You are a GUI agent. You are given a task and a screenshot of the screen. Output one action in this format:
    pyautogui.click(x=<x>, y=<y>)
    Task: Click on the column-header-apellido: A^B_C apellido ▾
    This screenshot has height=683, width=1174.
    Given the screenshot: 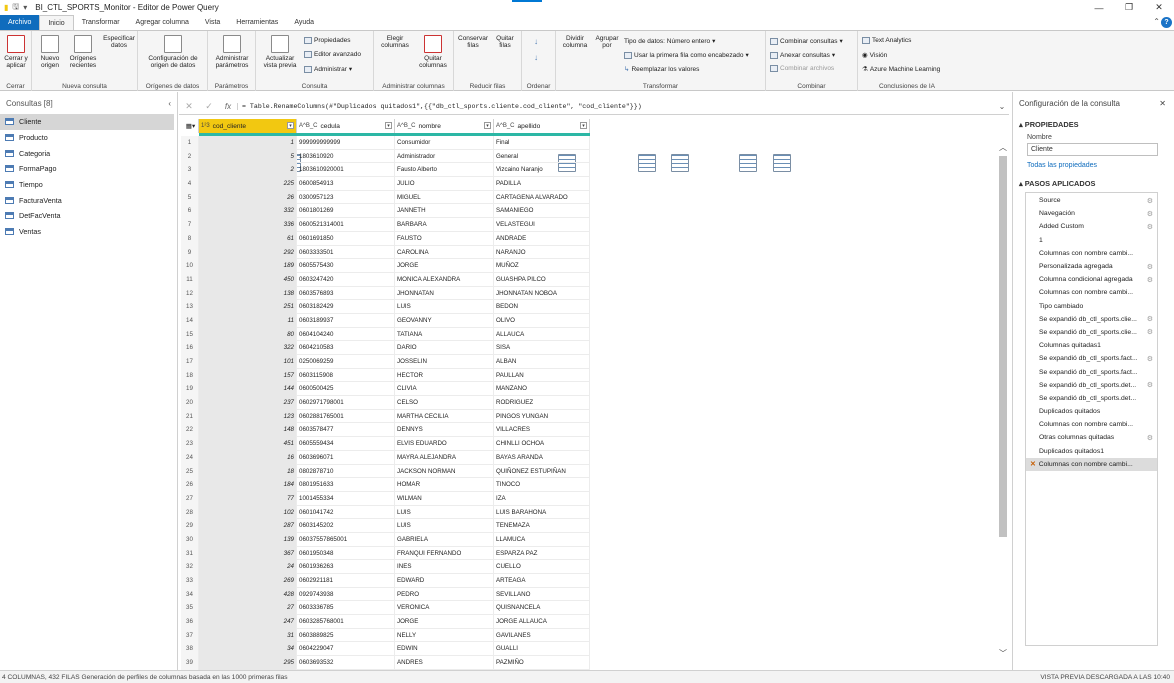 What is the action you would take?
    pyautogui.click(x=542, y=126)
    